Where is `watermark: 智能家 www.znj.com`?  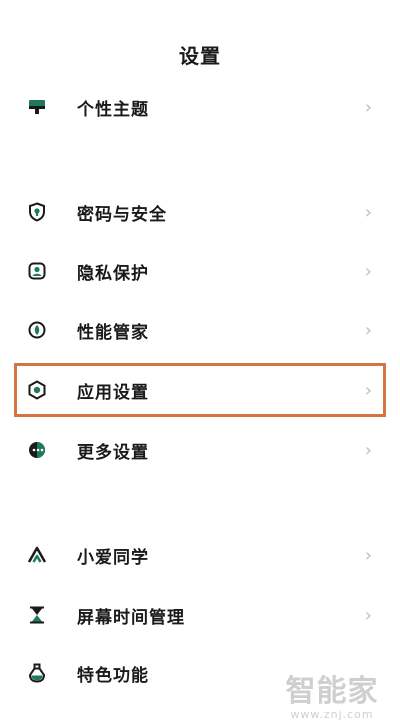 watermark: 智能家 www.znj.com is located at coordinates (332, 698).